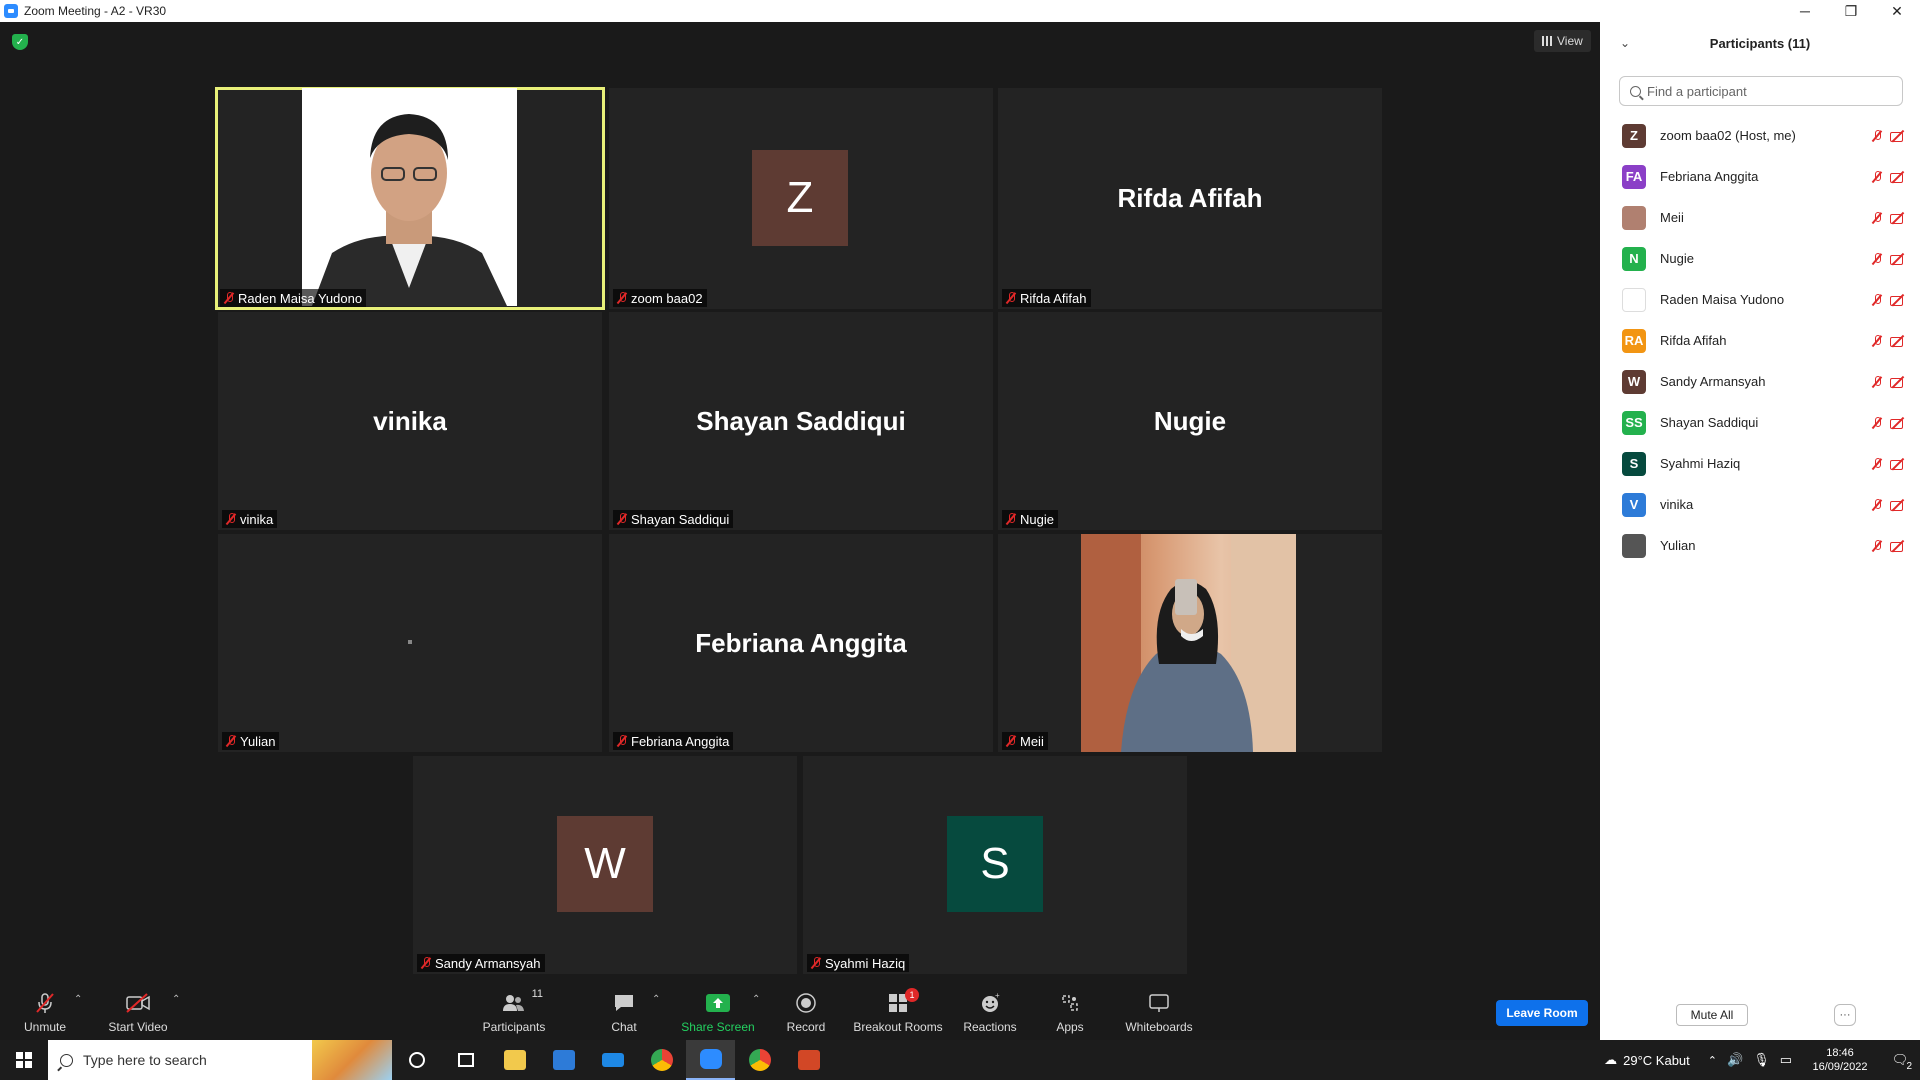 The height and width of the screenshot is (1080, 1920). Describe the element at coordinates (1760, 258) in the screenshot. I see `participant-row: N Nugie` at that location.